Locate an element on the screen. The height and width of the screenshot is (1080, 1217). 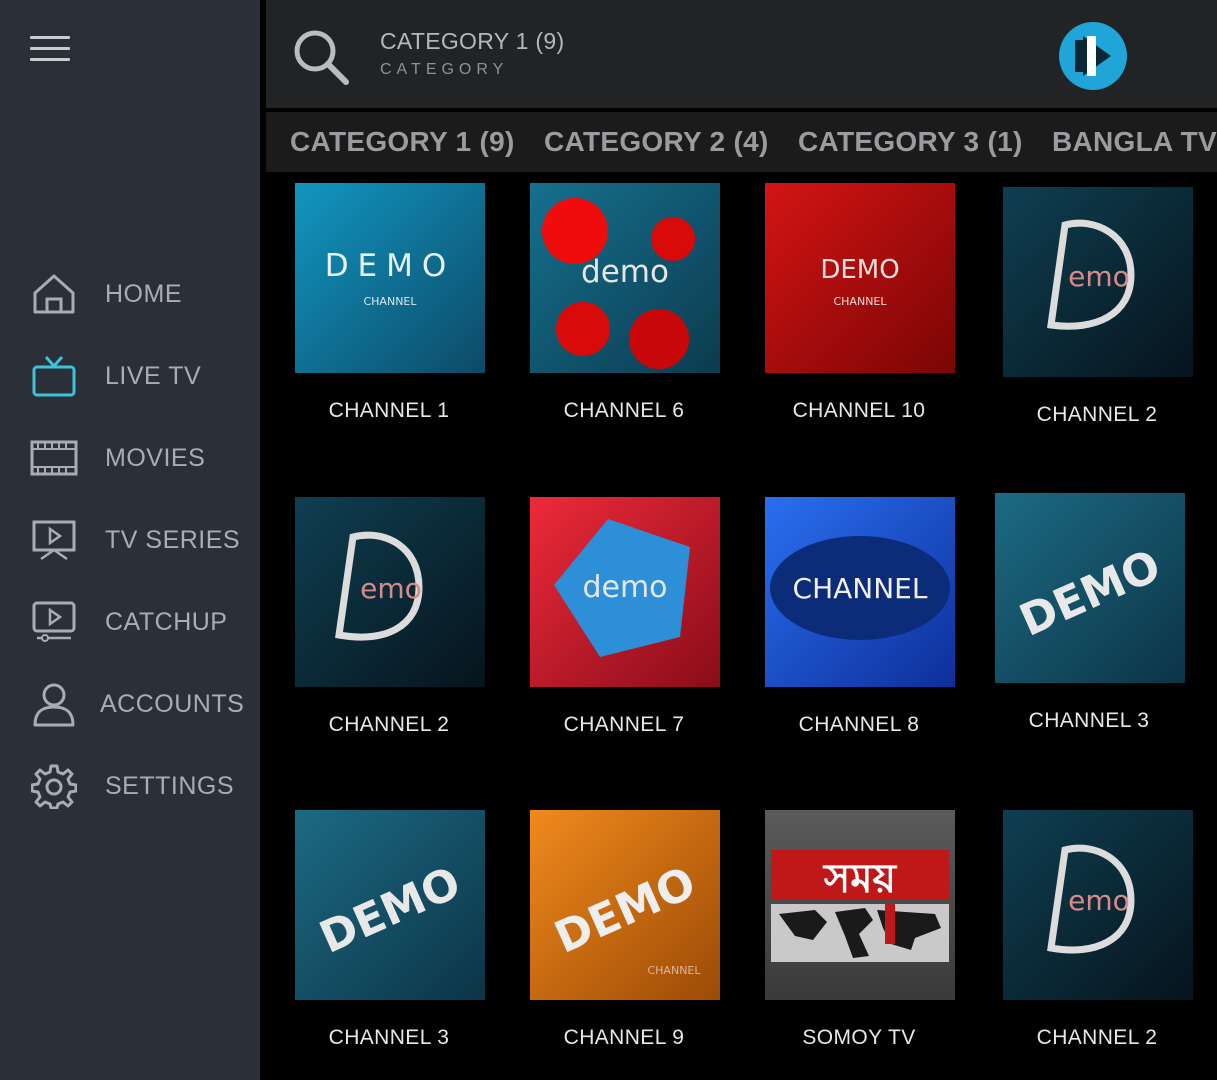
sidebar-item-tv-series: TV SERIES is located at coordinates (142, 540).